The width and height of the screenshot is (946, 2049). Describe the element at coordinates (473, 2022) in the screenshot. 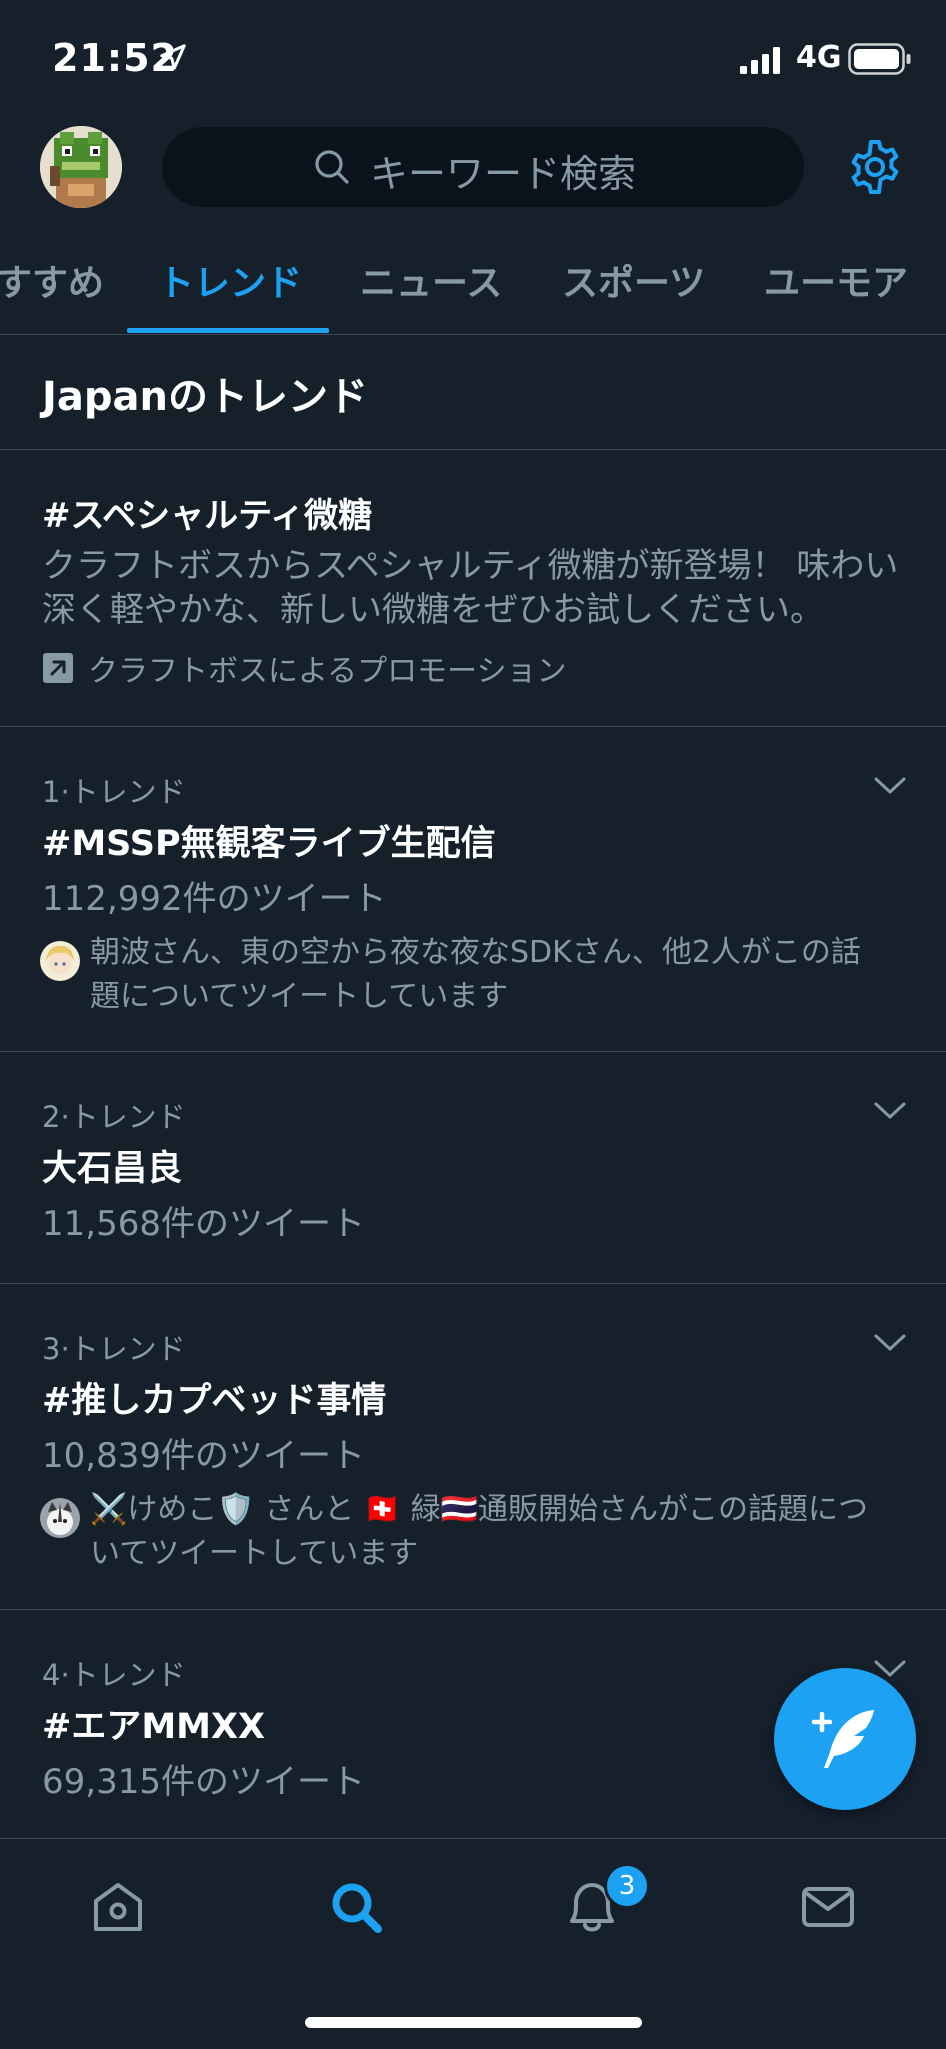

I see `home-indicator` at that location.